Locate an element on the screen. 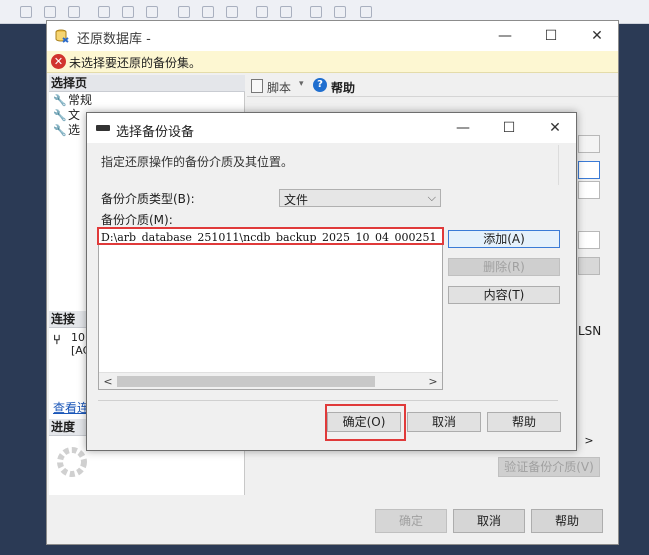 This screenshot has height=555, width=649. description-area: 指定还原操作的备份介质及其位置。 is located at coordinates (324, 165).